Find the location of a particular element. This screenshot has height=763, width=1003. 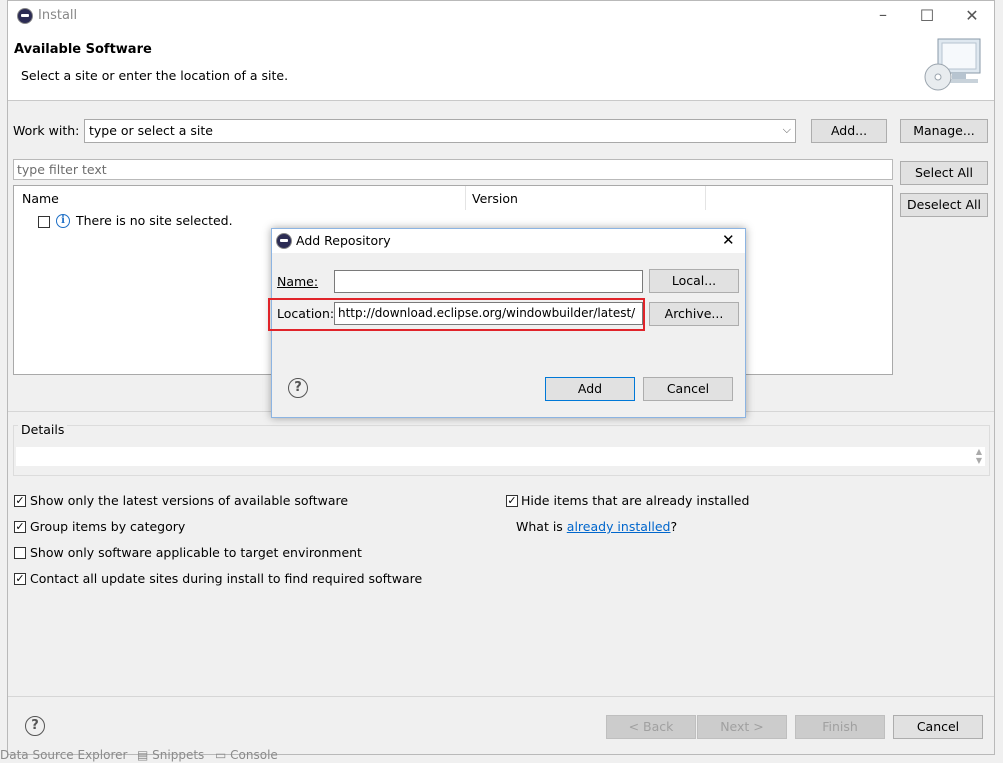

background-tab-console: ▭ Console is located at coordinates (246, 755).